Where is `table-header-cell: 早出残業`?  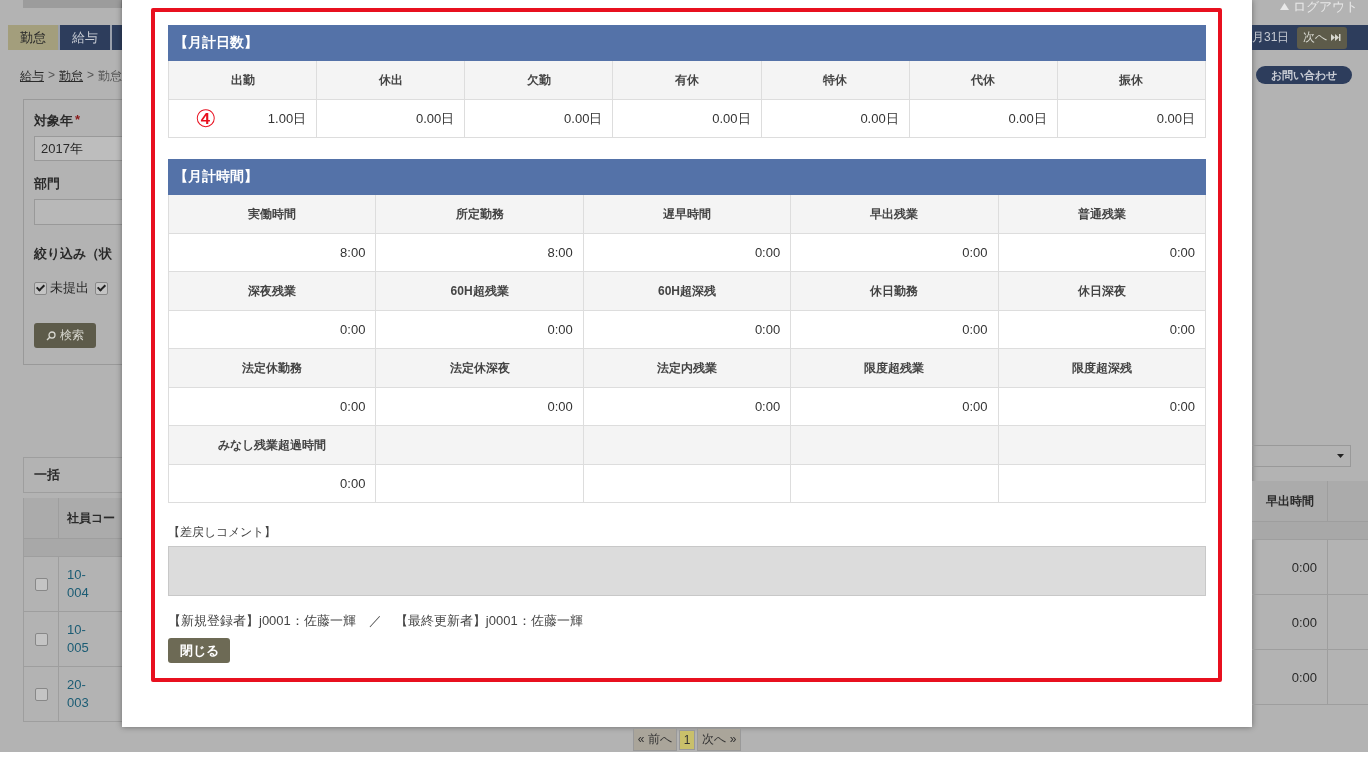 table-header-cell: 早出残業 is located at coordinates (895, 214).